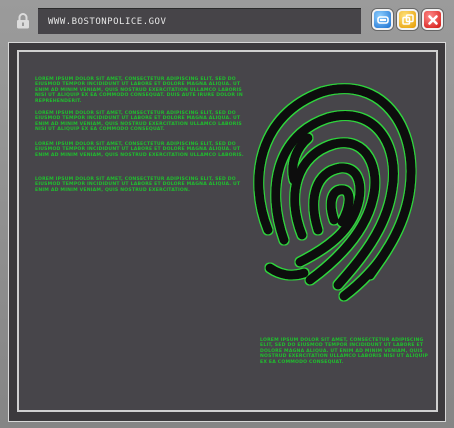 The image size is (454, 428). I want to click on maximize-icon, so click(407, 19).